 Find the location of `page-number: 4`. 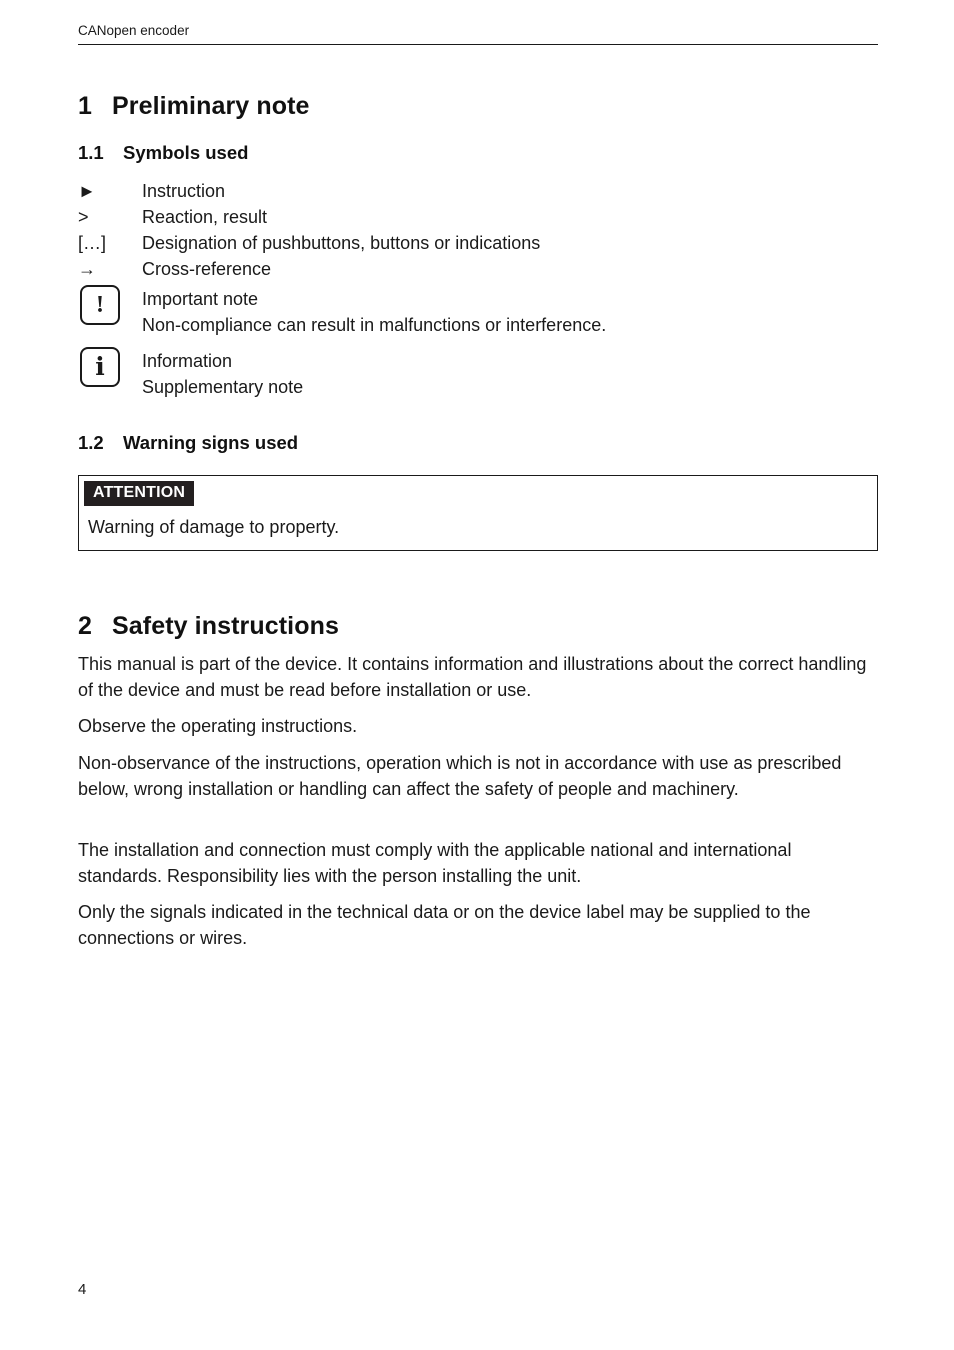

page-number: 4 is located at coordinates (82, 1289).